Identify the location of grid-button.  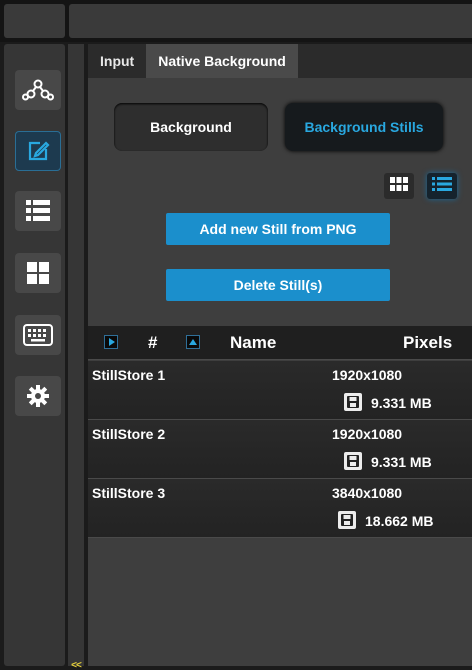
(38, 273).